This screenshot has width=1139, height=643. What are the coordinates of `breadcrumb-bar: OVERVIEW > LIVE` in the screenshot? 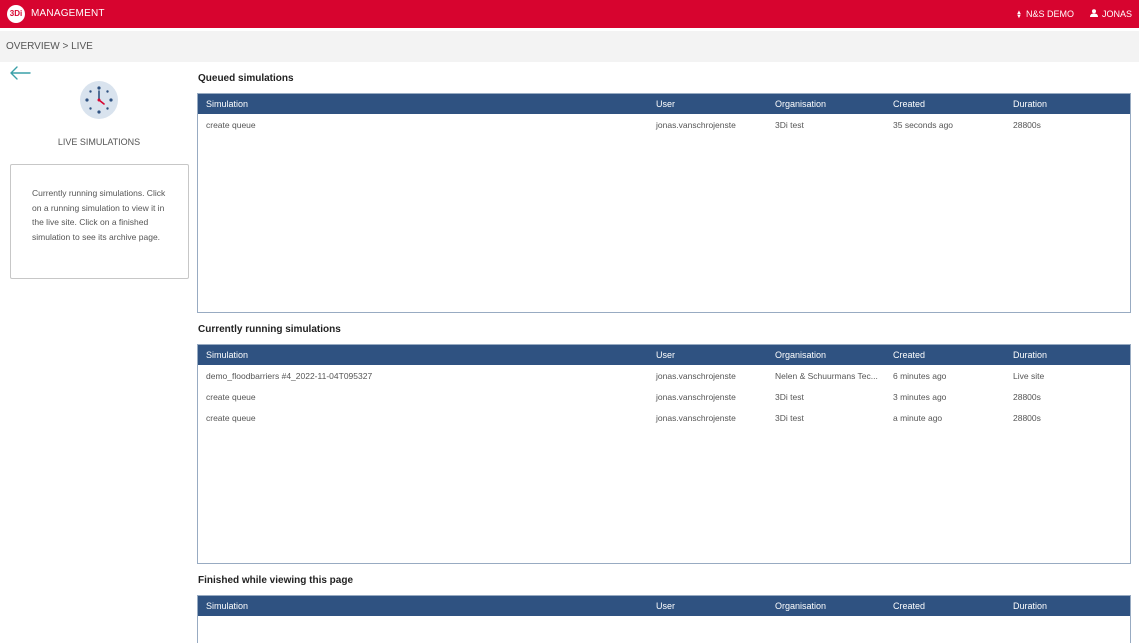 It's located at (569, 46).